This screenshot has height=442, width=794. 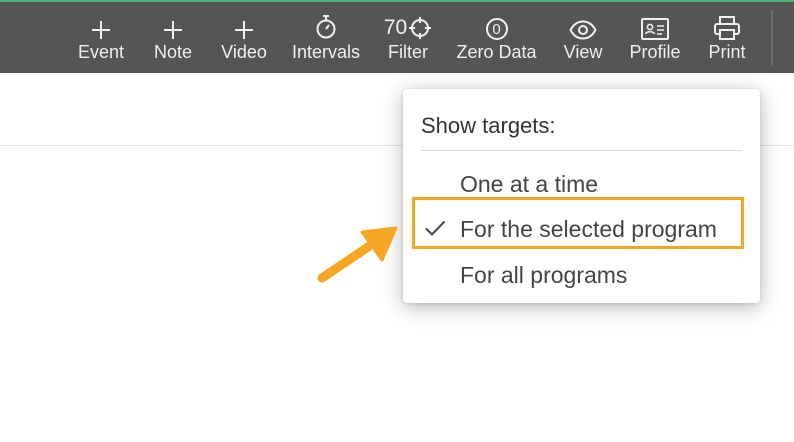 I want to click on intervals-button: Intervals, so click(x=326, y=37).